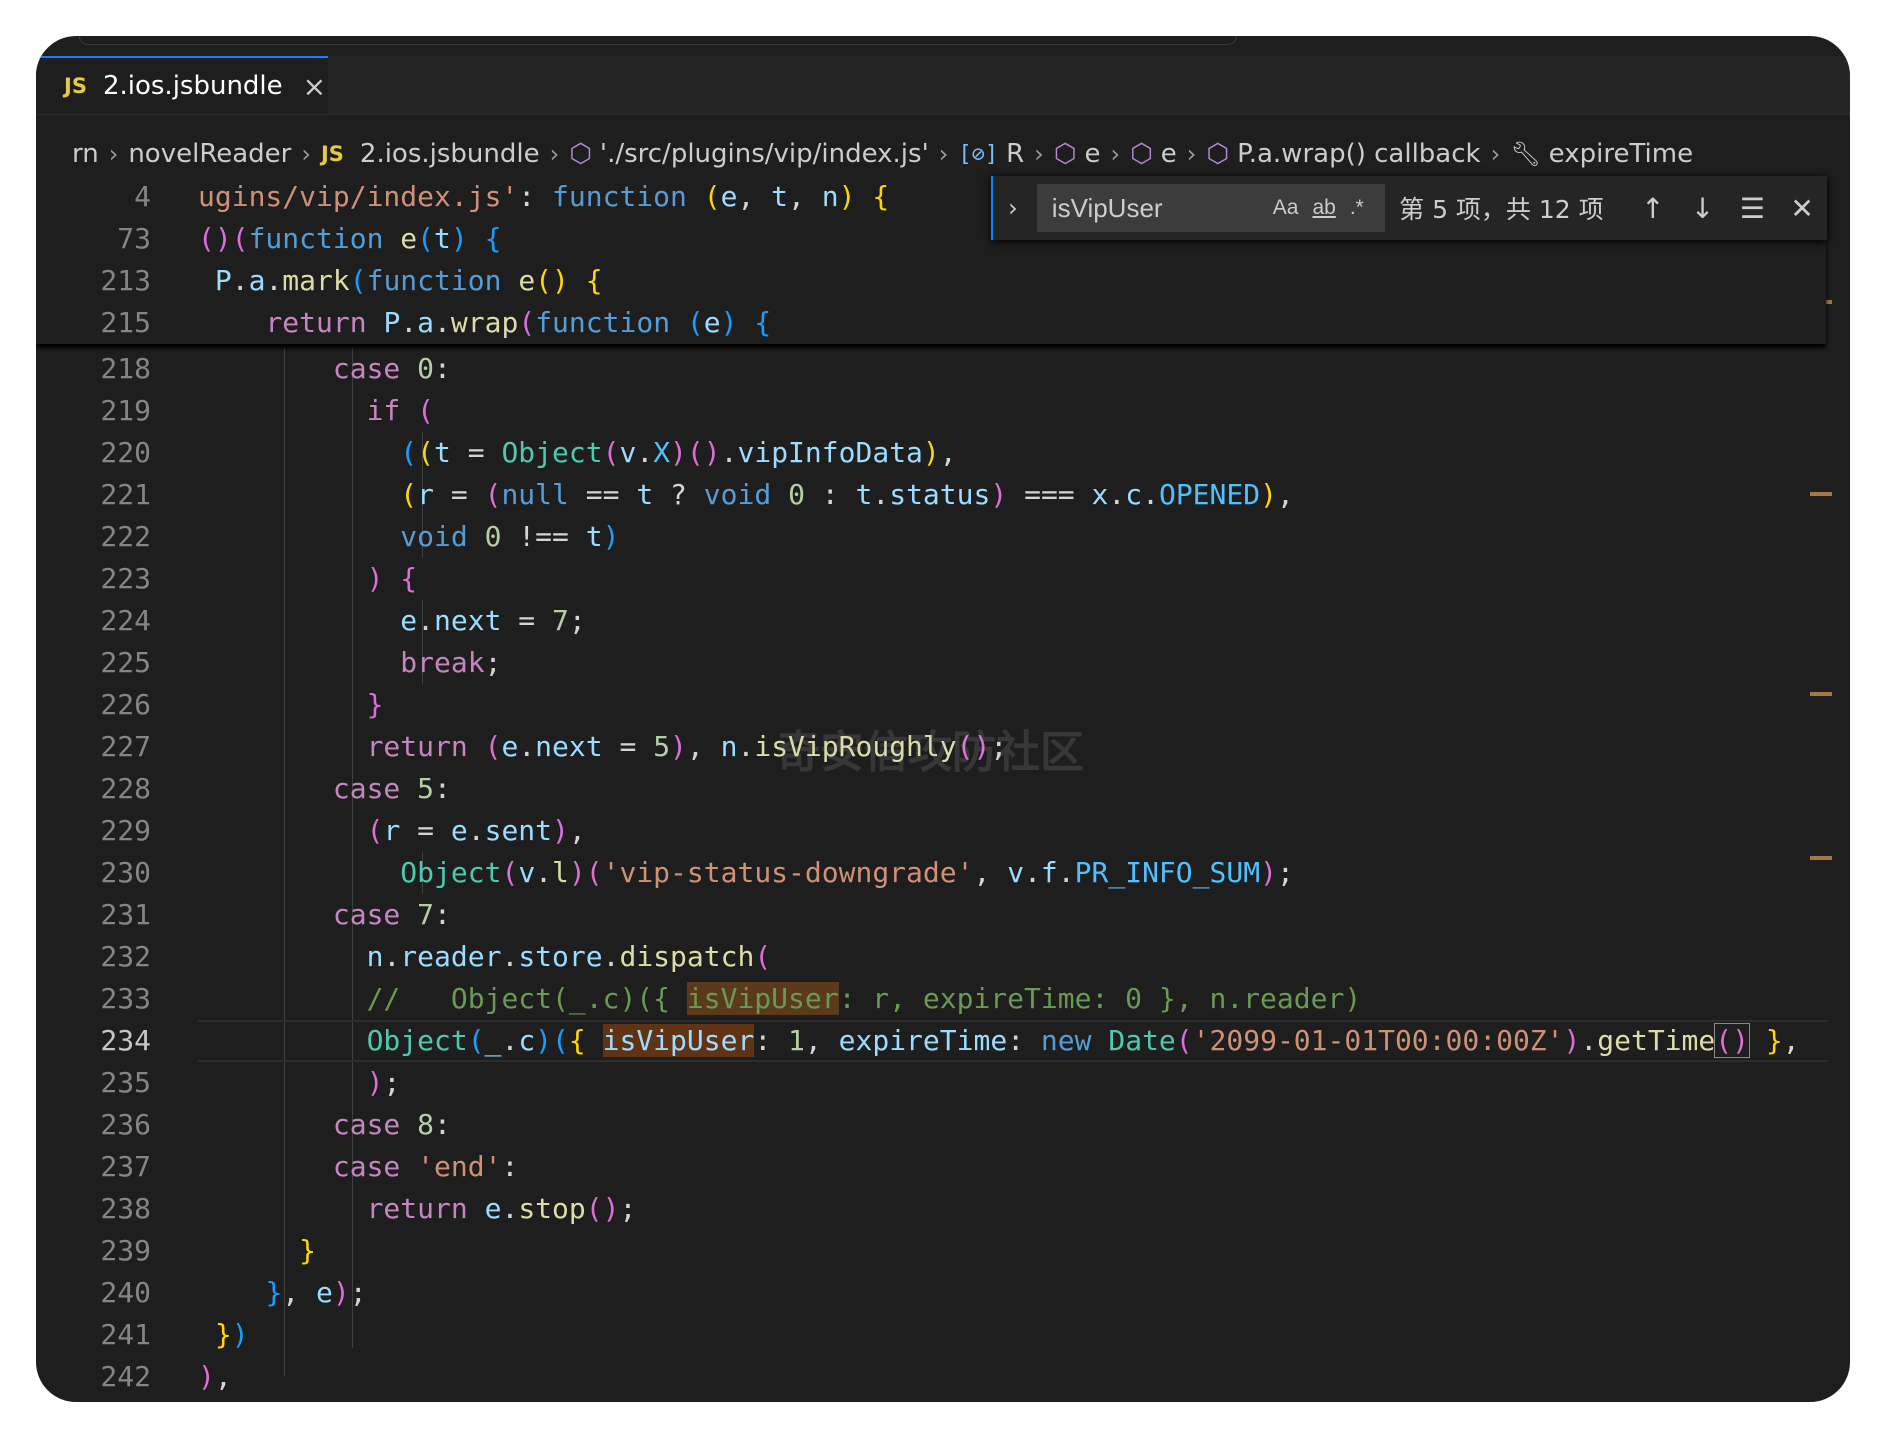 This screenshot has width=1886, height=1438. I want to click on variable-icon: [⊘], so click(978, 154).